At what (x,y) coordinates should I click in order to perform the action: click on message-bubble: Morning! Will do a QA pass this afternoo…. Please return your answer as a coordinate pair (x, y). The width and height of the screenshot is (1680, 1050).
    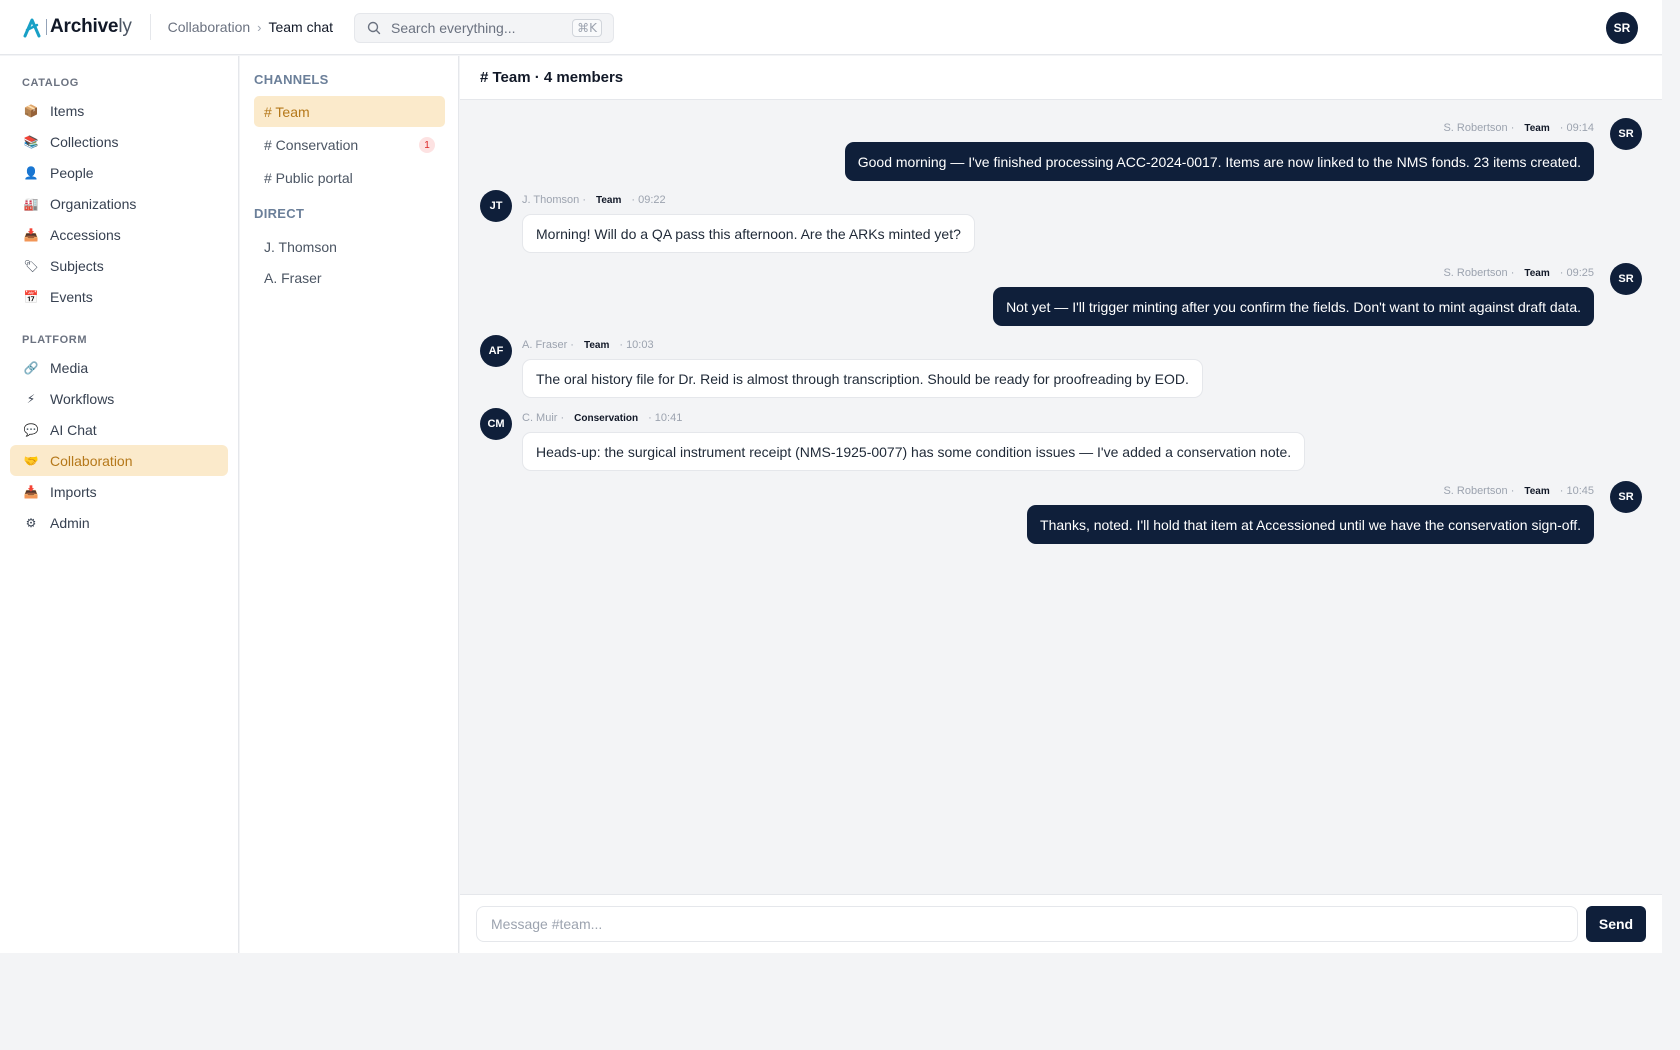
    Looking at the image, I should click on (748, 233).